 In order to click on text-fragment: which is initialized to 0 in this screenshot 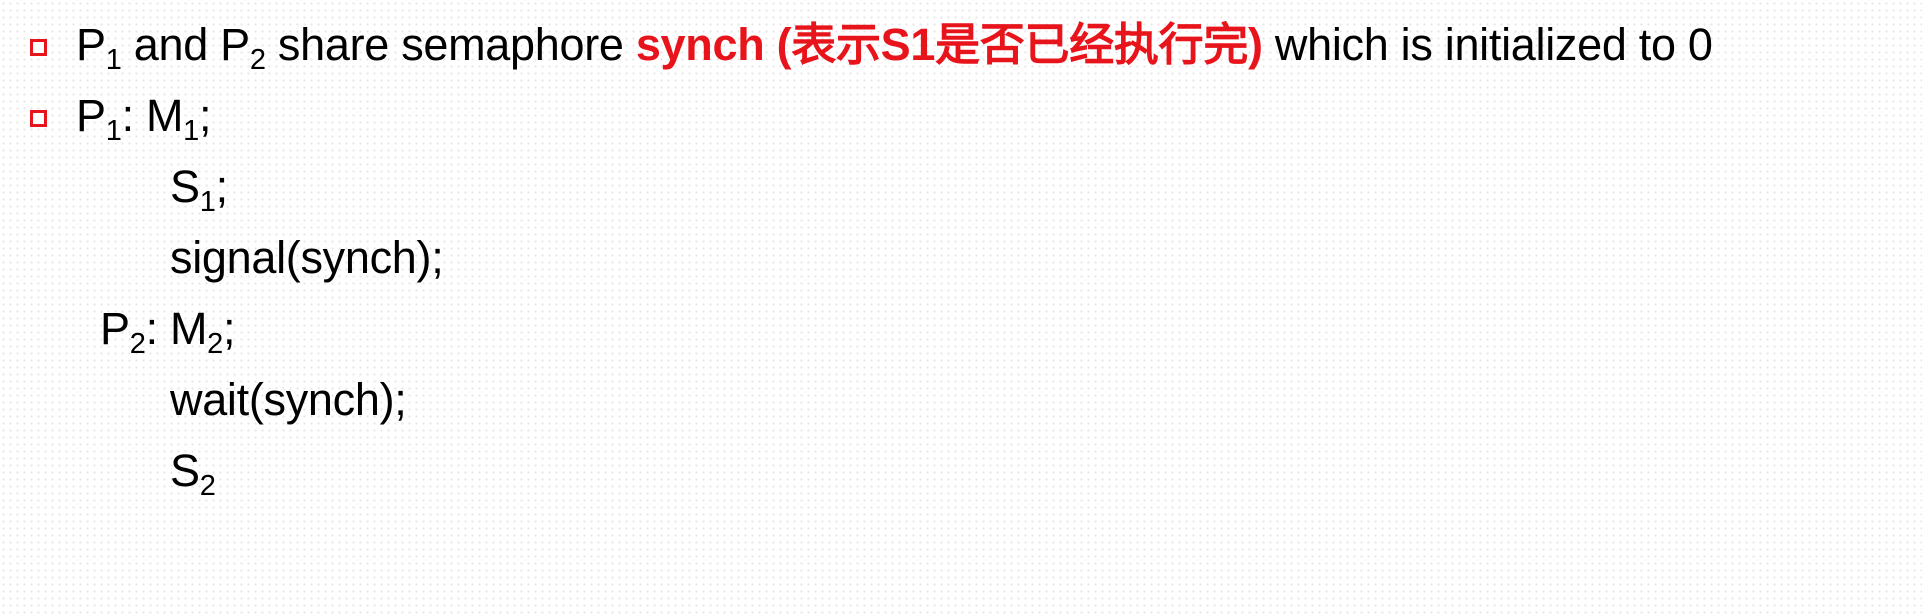, I will do `click(1487, 44)`.